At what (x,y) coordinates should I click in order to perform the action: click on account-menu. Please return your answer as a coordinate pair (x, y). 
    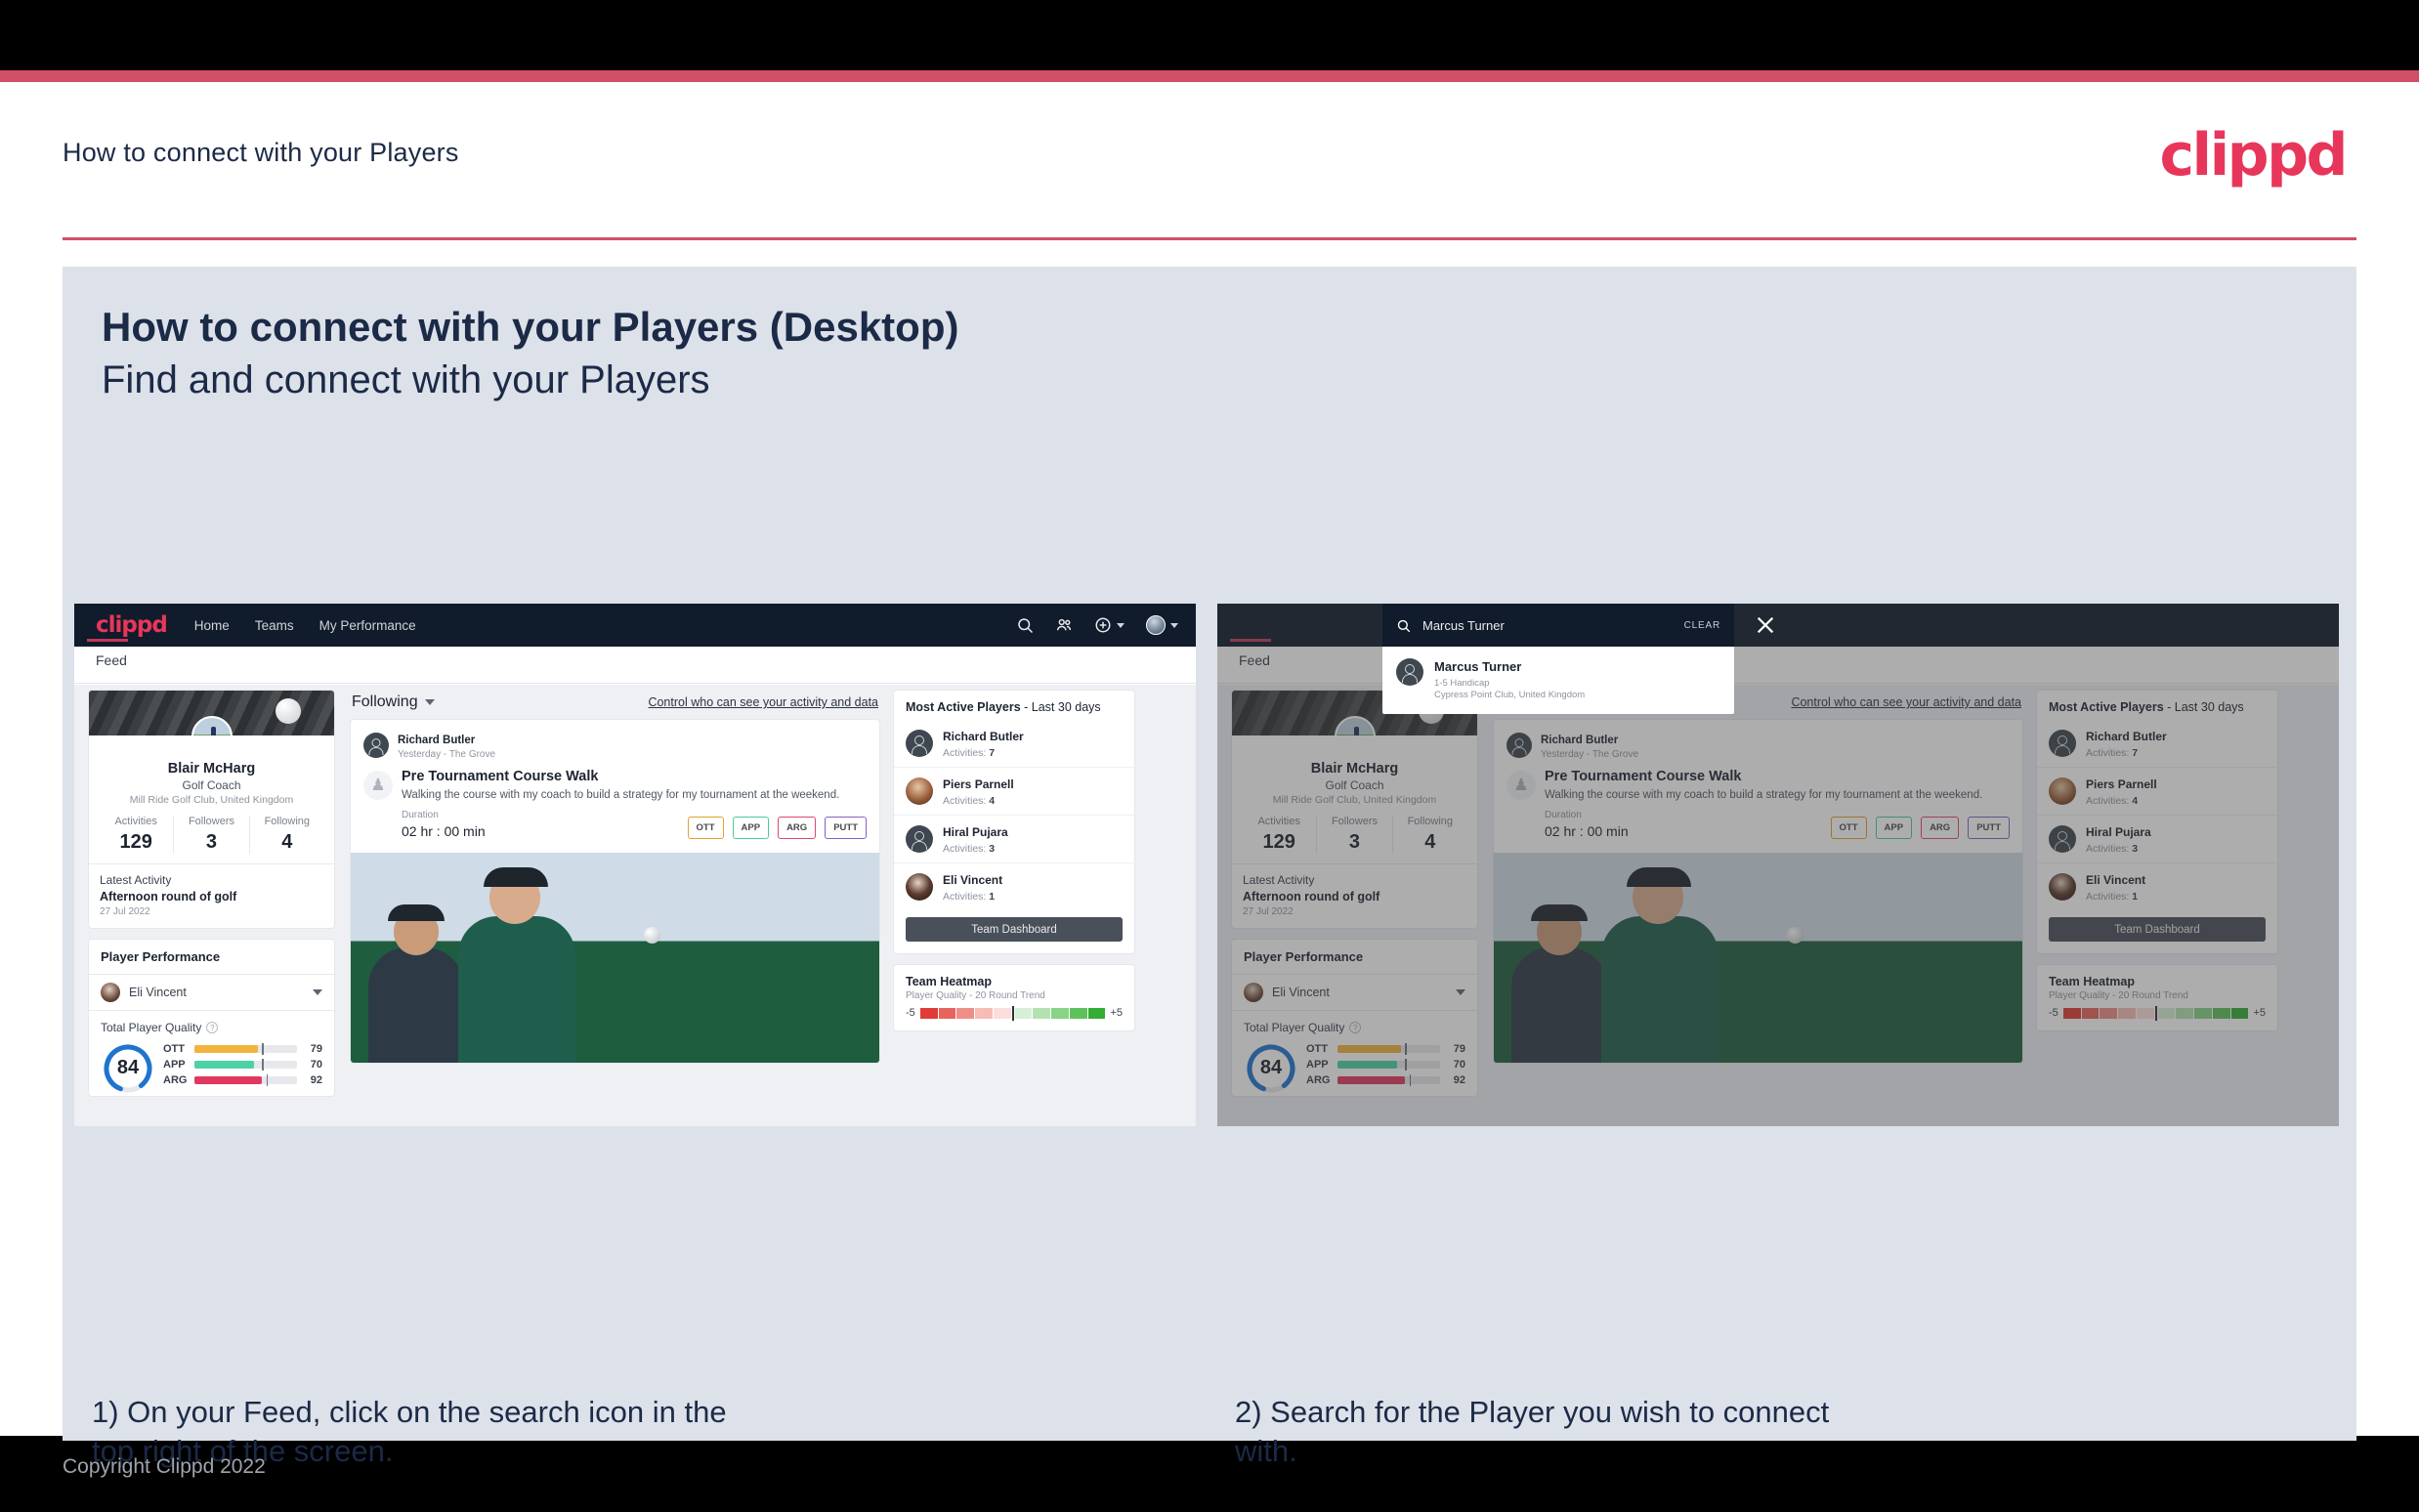
    Looking at the image, I should click on (1162, 625).